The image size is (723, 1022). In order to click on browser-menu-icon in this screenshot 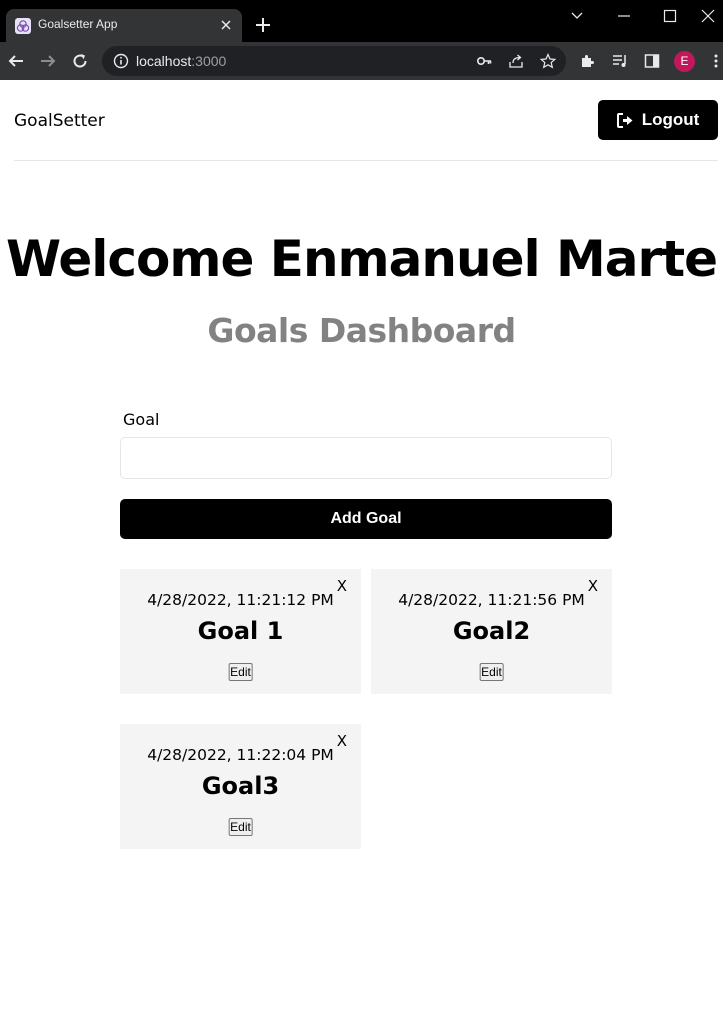, I will do `click(715, 61)`.